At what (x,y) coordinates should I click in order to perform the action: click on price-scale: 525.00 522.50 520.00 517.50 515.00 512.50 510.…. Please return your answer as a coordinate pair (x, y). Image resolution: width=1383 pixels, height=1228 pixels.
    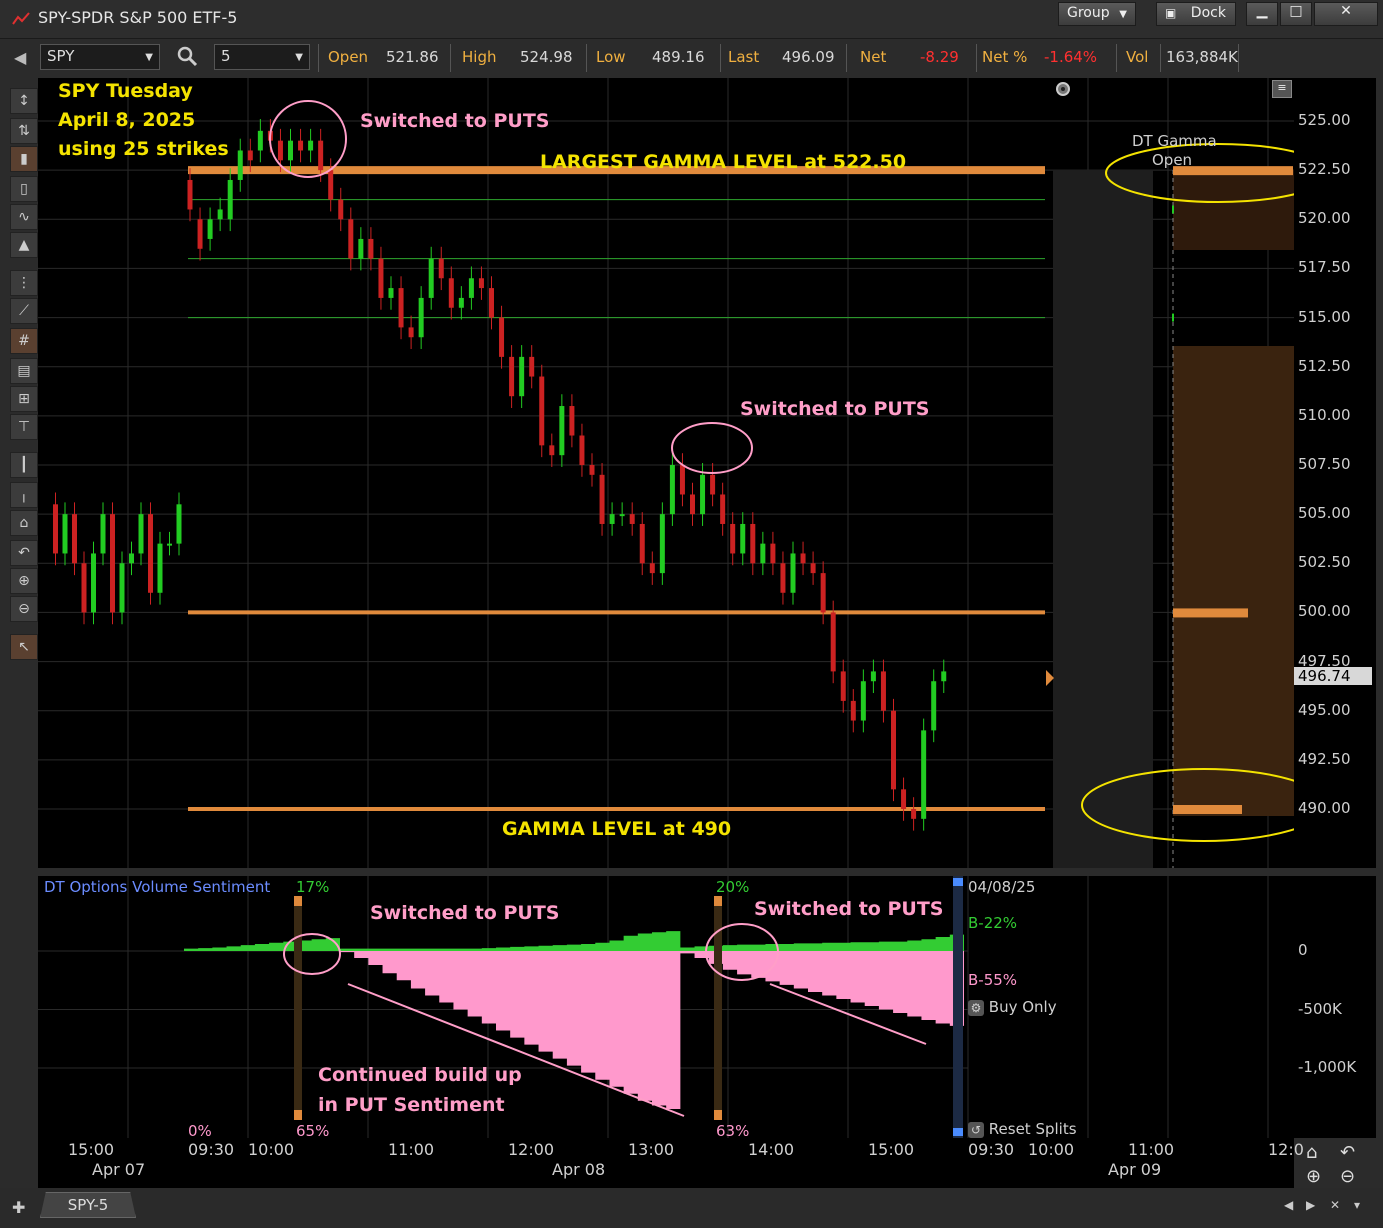
    Looking at the image, I should click on (1335, 473).